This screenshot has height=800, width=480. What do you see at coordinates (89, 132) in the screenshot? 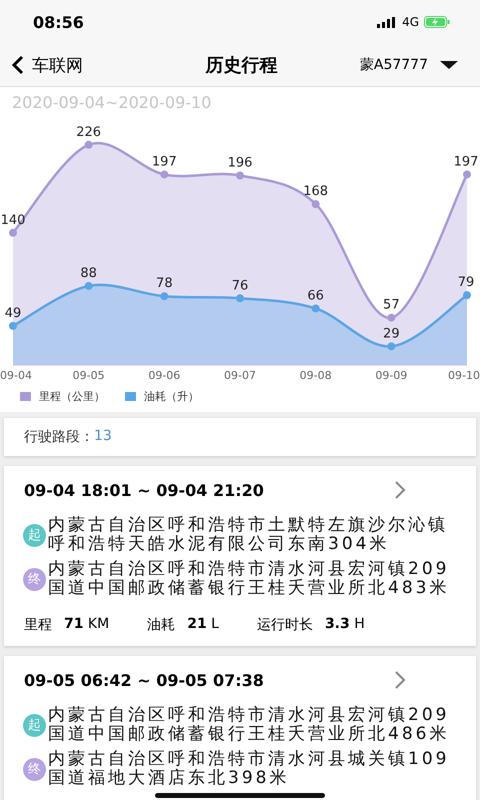
I see `data-label: 226` at bounding box center [89, 132].